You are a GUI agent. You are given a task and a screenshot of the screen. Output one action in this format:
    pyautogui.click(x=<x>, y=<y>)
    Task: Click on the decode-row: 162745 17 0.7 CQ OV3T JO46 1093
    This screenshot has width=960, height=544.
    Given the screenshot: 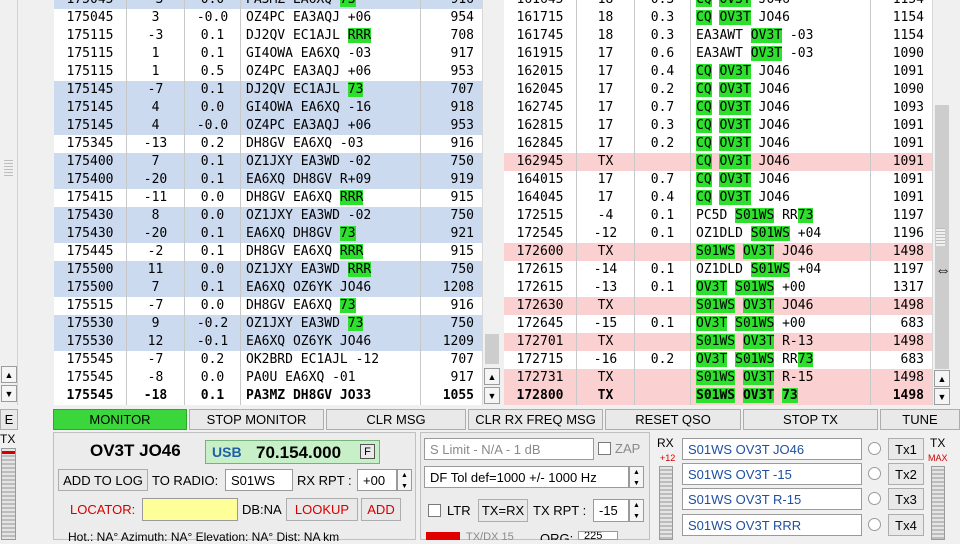 What is the action you would take?
    pyautogui.click(x=718, y=108)
    